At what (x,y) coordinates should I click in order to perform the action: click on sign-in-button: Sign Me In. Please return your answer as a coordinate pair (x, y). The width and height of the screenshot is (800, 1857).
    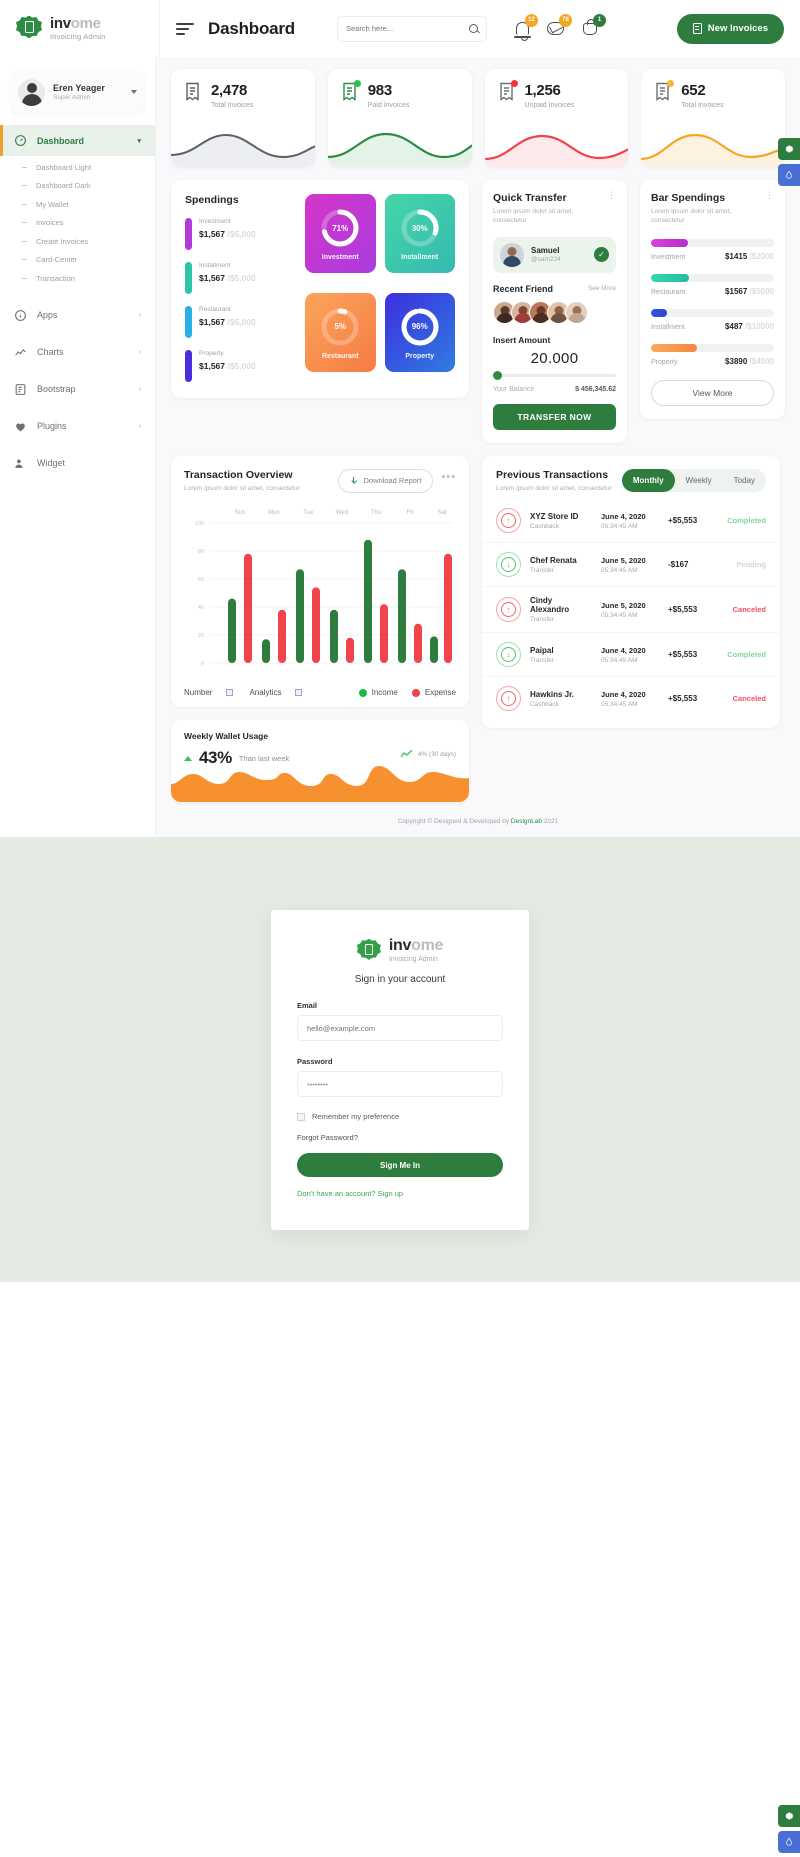
    Looking at the image, I should click on (400, 1165).